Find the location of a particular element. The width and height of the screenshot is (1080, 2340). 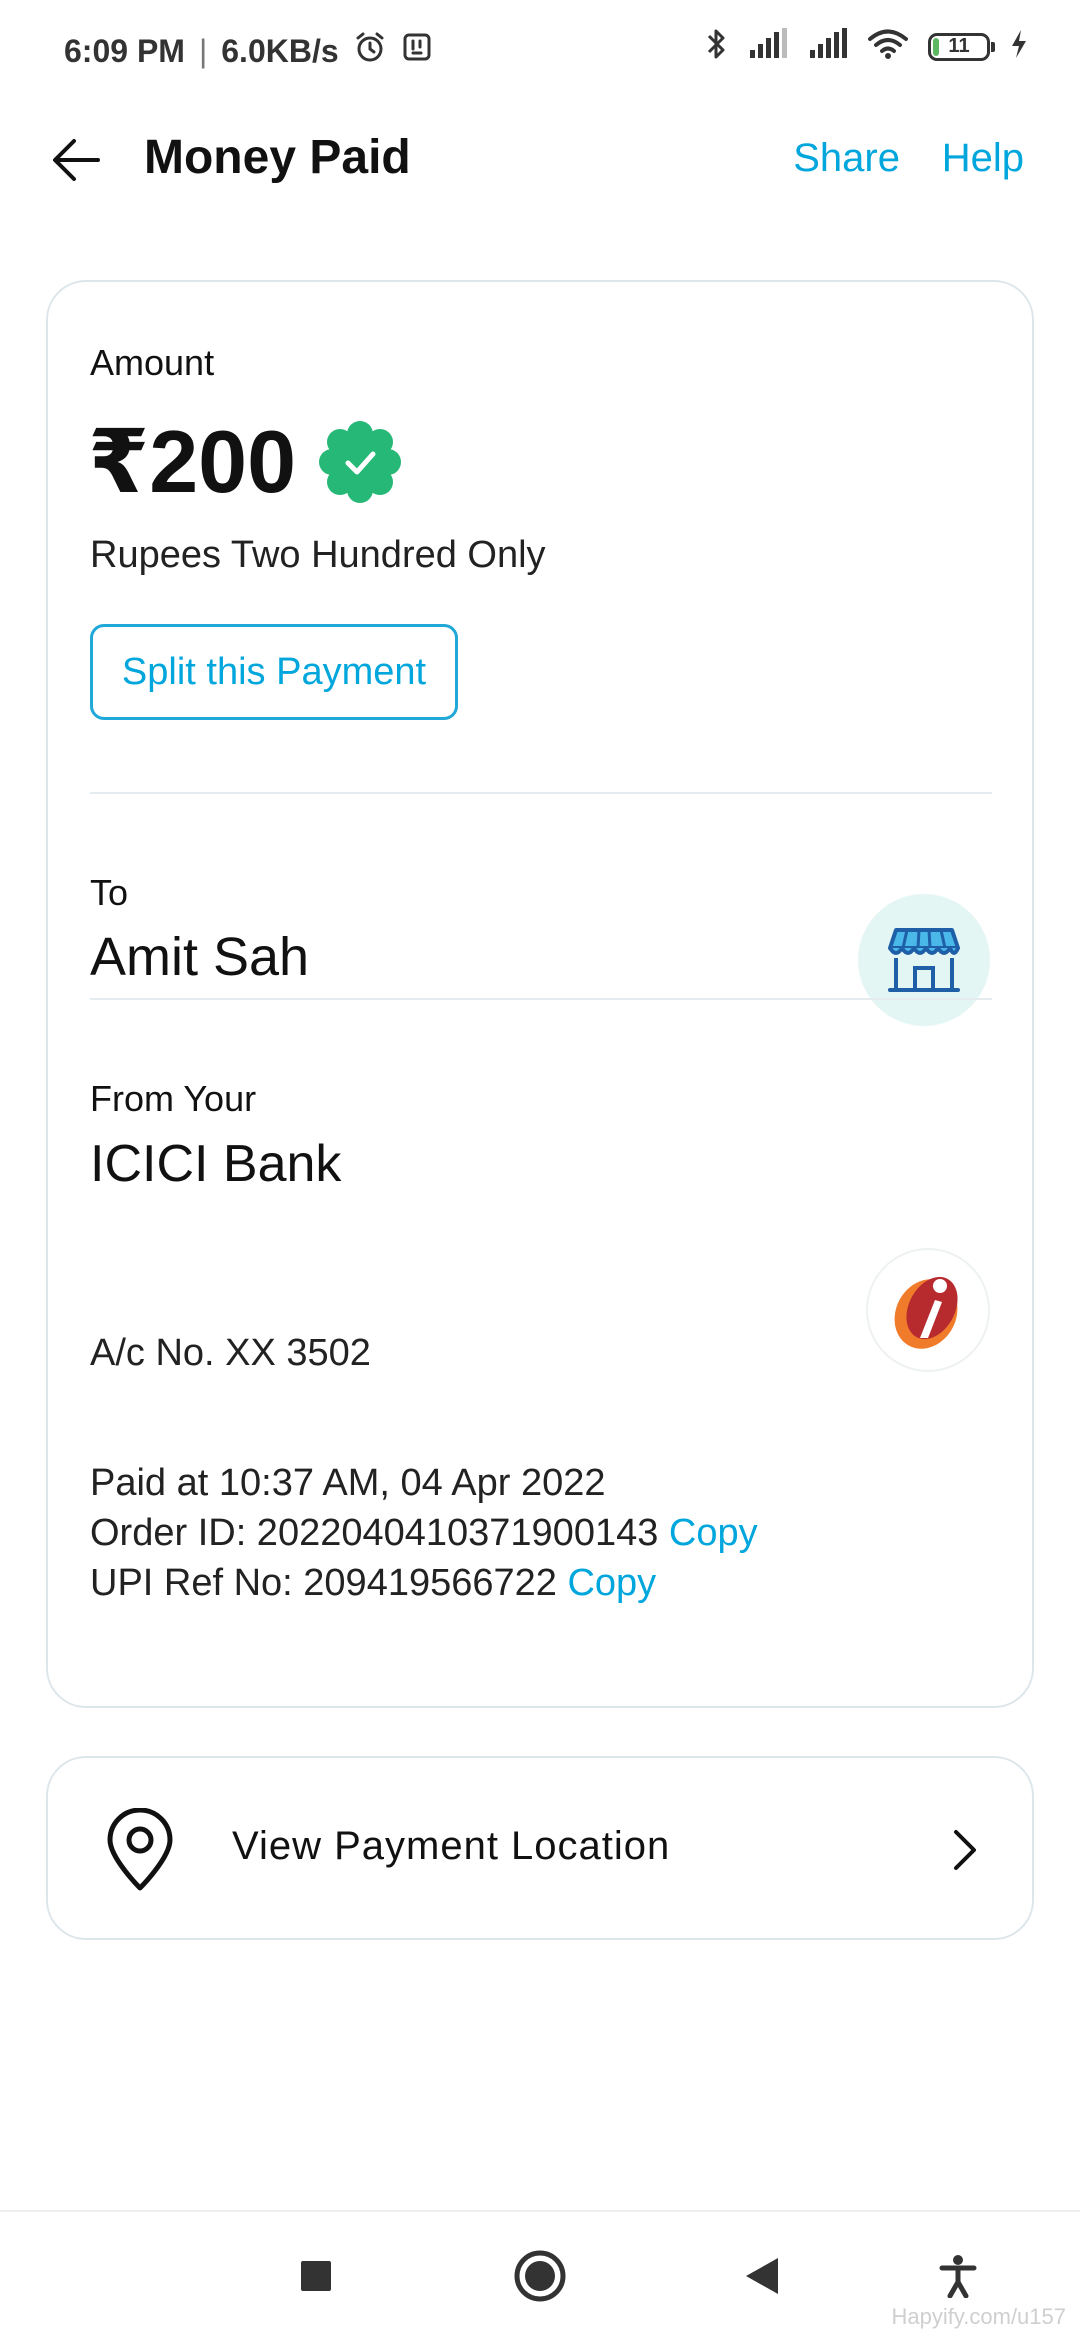

battery-fill is located at coordinates (936, 46).